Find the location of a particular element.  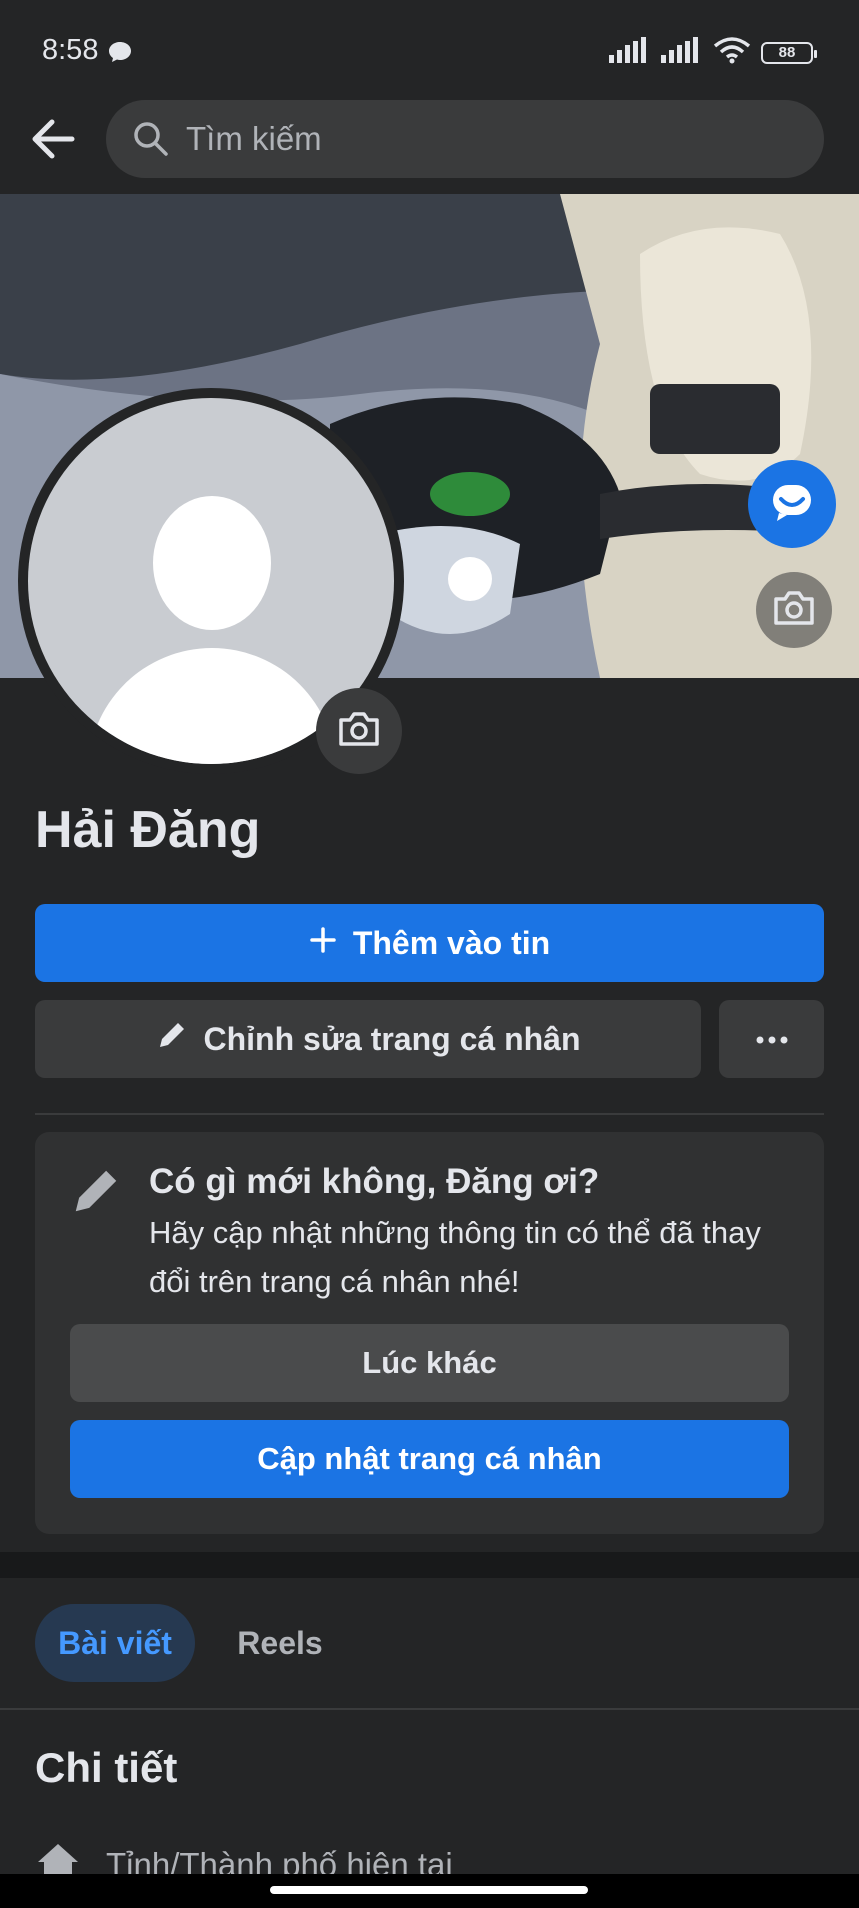

status-bar: 8:58 88 is located at coordinates (429, 50).